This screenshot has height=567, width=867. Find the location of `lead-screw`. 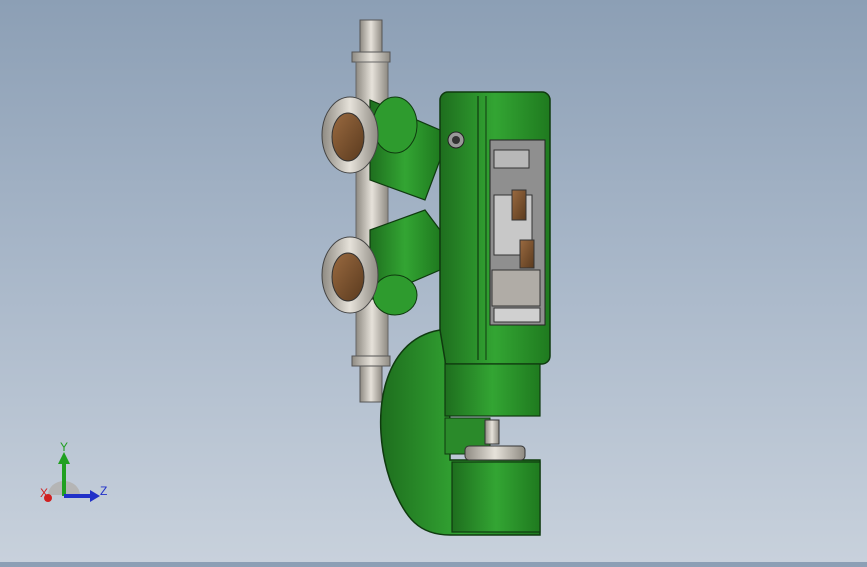

lead-screw is located at coordinates (371, 211).